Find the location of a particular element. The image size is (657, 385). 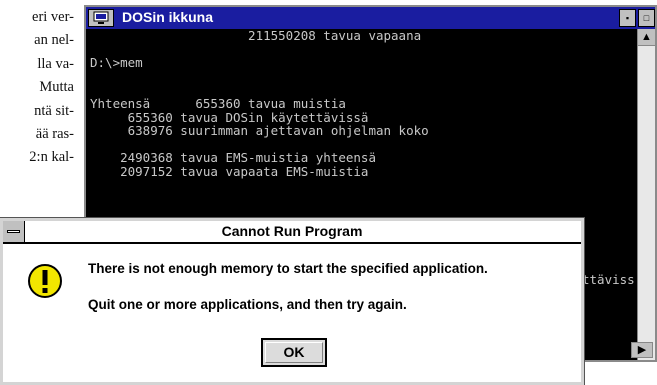

dos-window-titlebar: DOSin ikkuna ▪ □ is located at coordinates (370, 18).